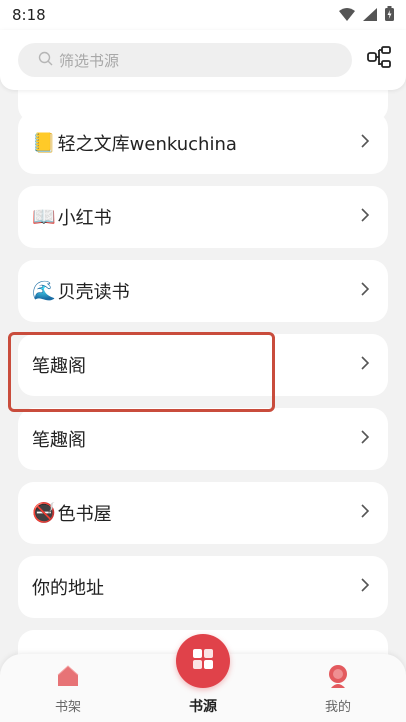 The image size is (406, 722). What do you see at coordinates (203, 707) in the screenshot?
I see `tab-sources-label: 书源` at bounding box center [203, 707].